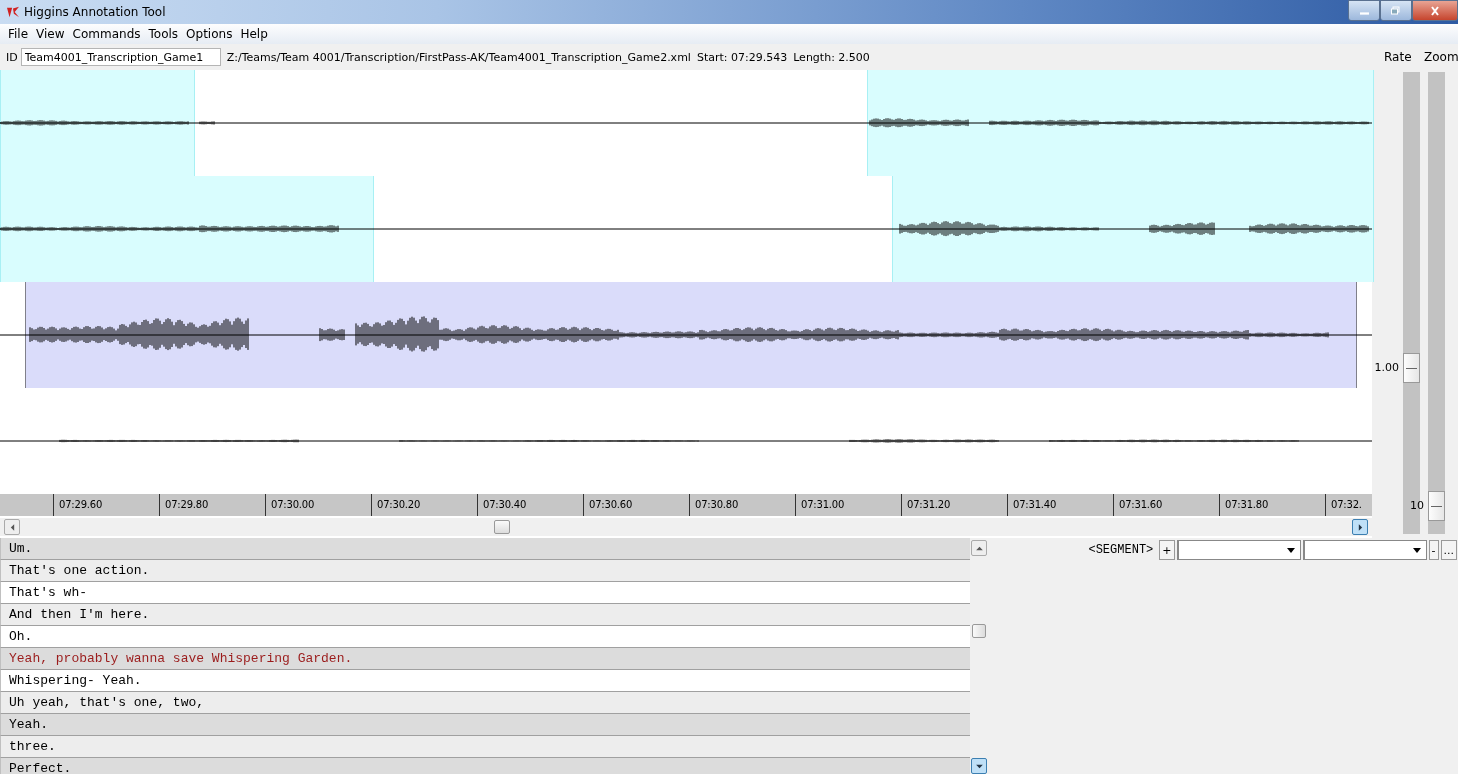  Describe the element at coordinates (120, 57) in the screenshot. I see `id-field: Team4001_Transcription_Game1` at that location.